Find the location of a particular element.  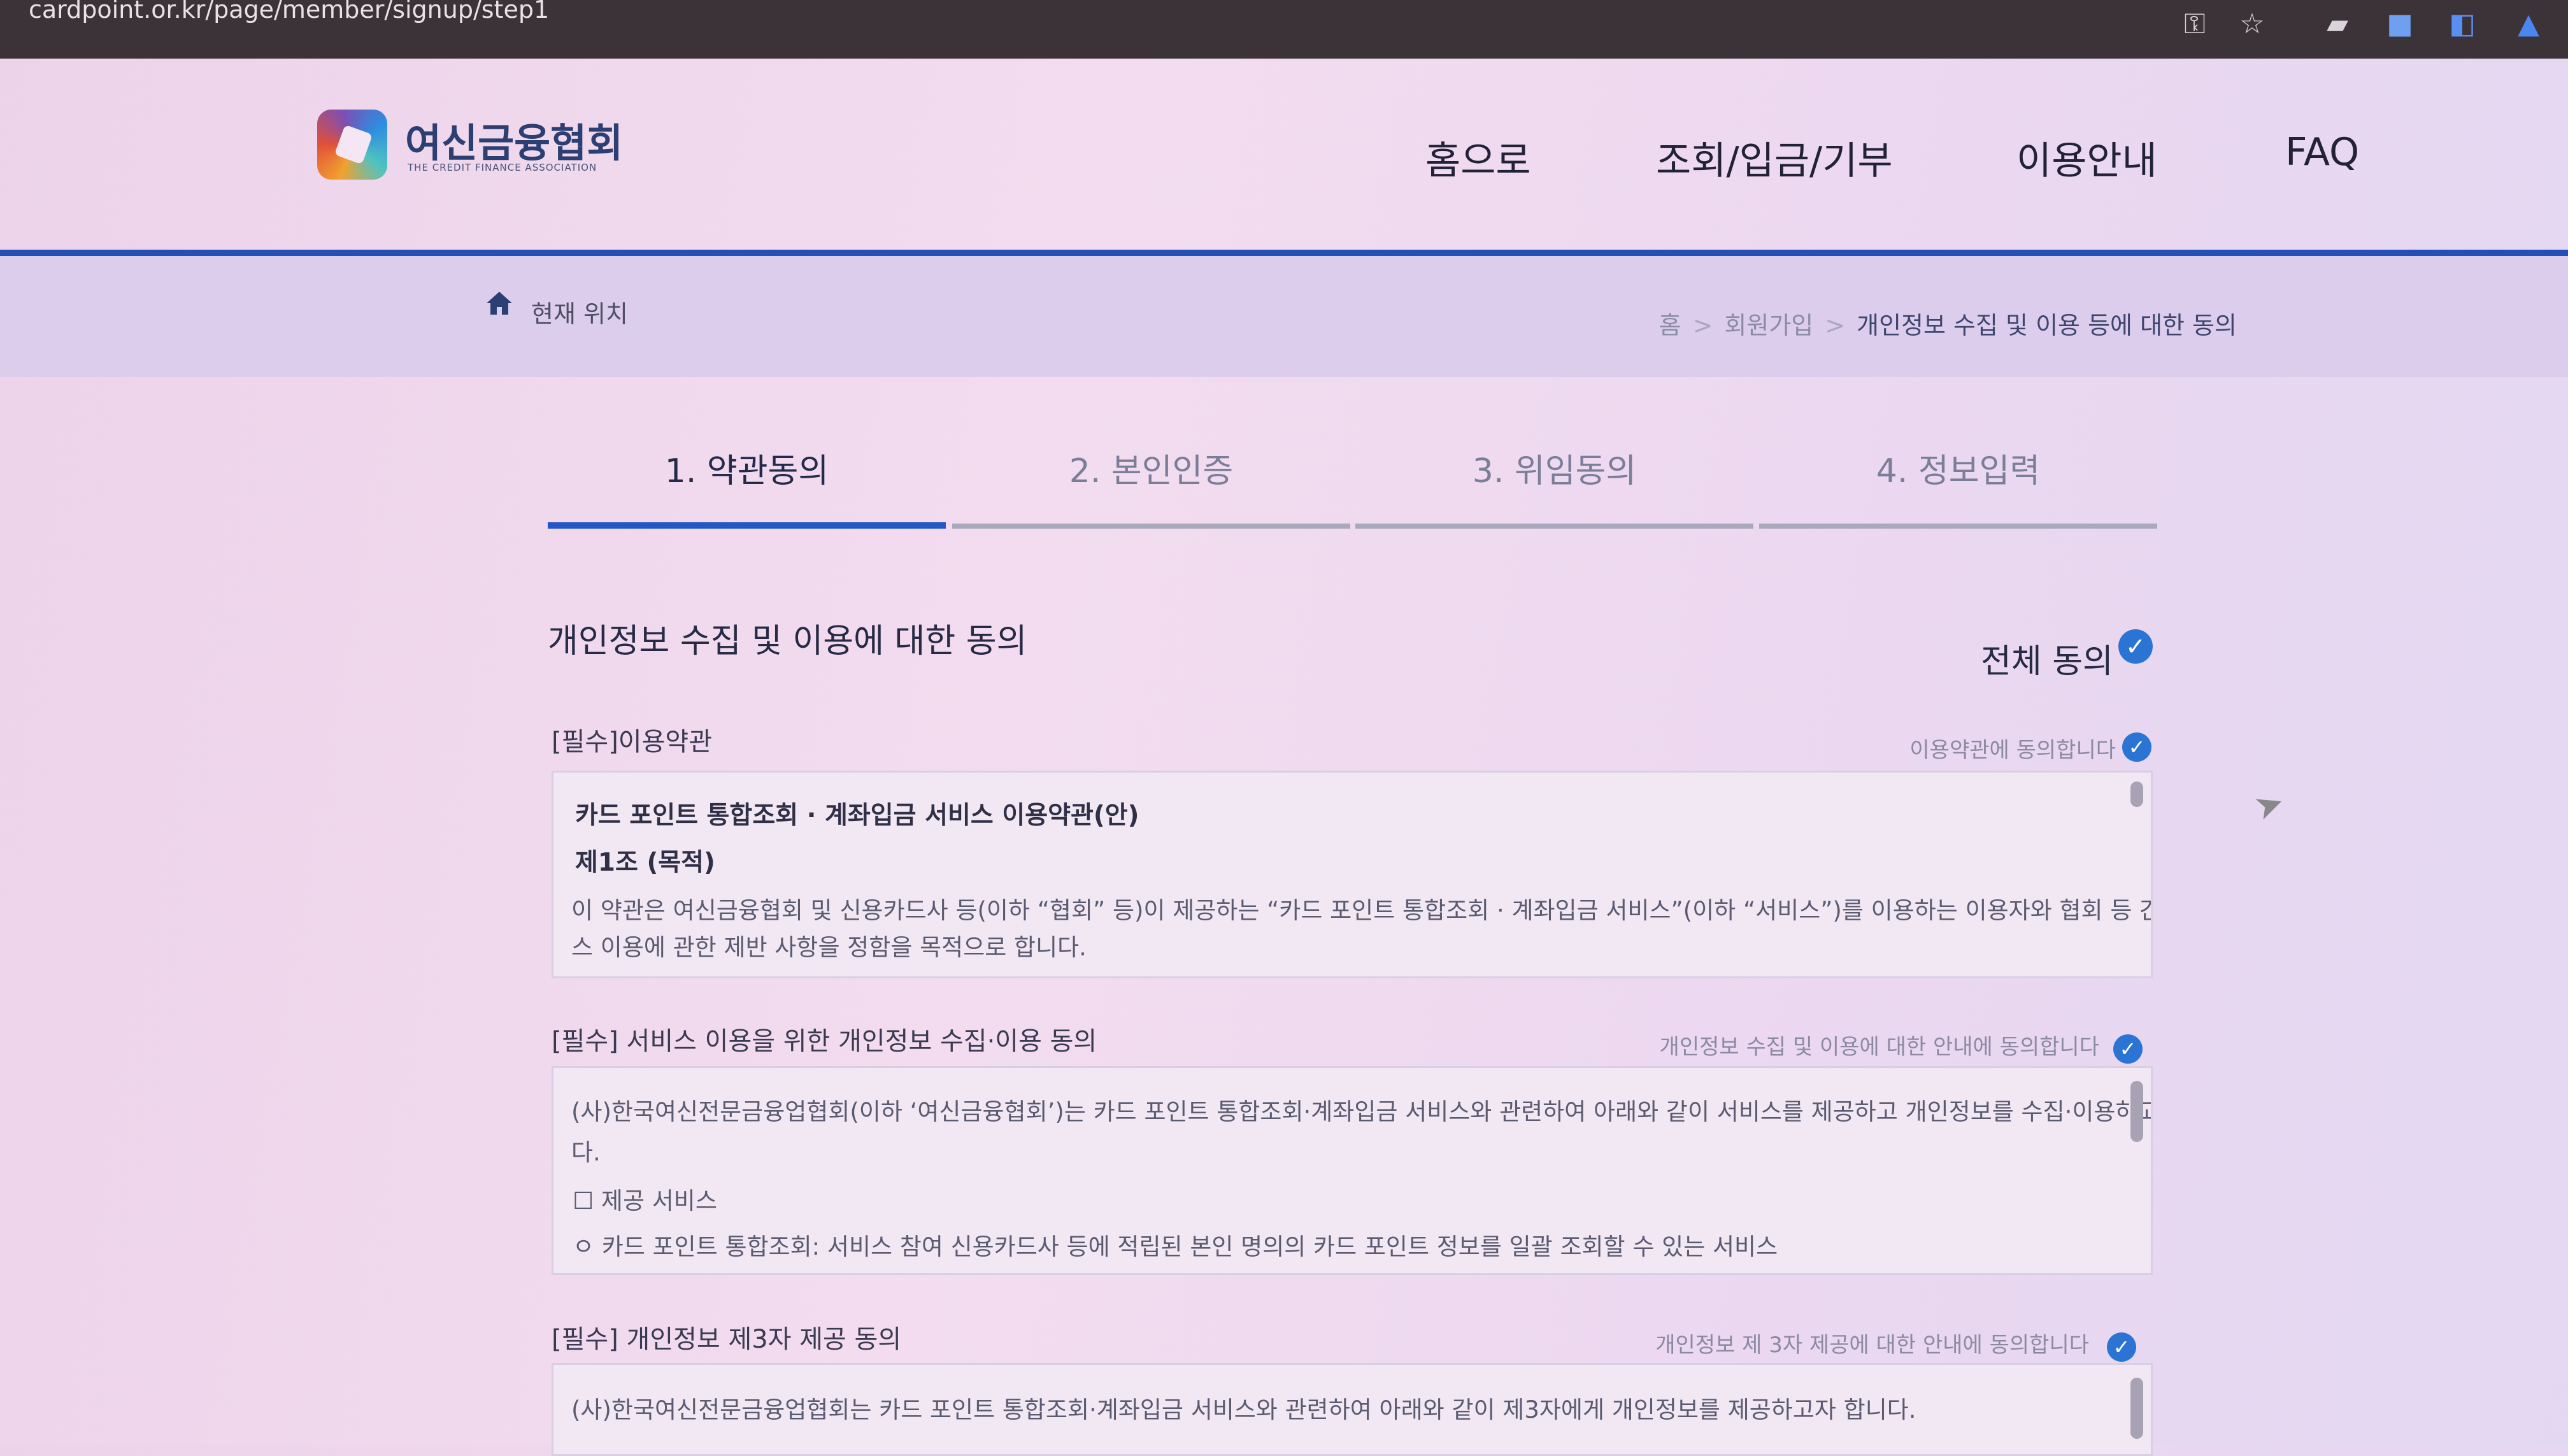

nav-faq: FAQ is located at coordinates (2322, 152).